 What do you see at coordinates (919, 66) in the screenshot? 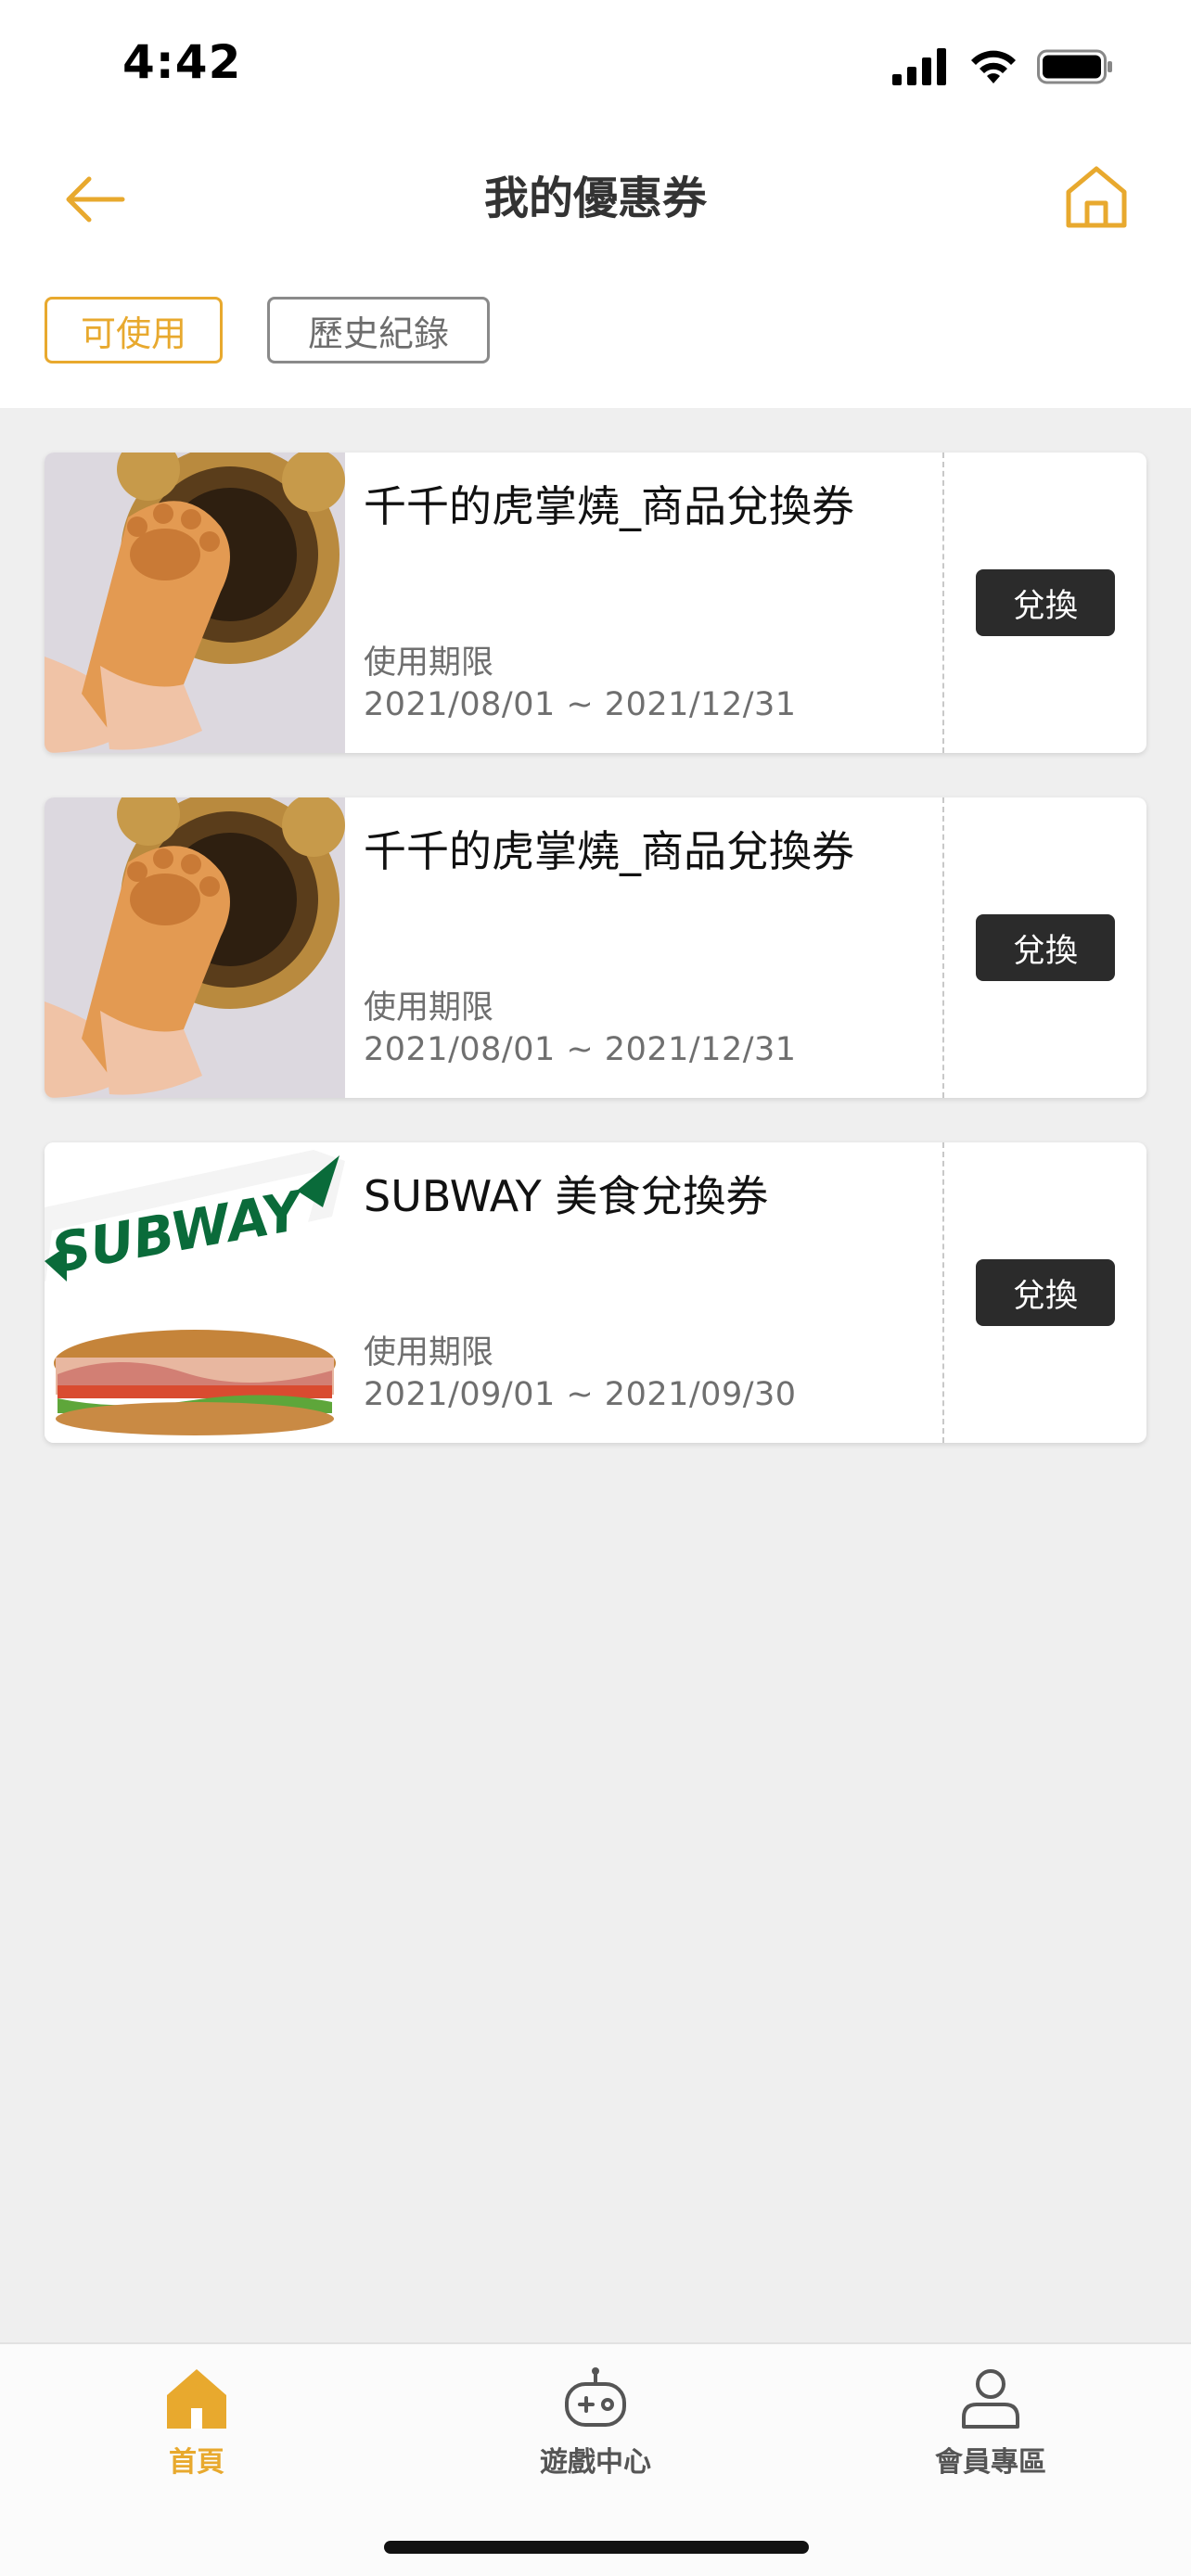
I see `cellular-signal-icon` at bounding box center [919, 66].